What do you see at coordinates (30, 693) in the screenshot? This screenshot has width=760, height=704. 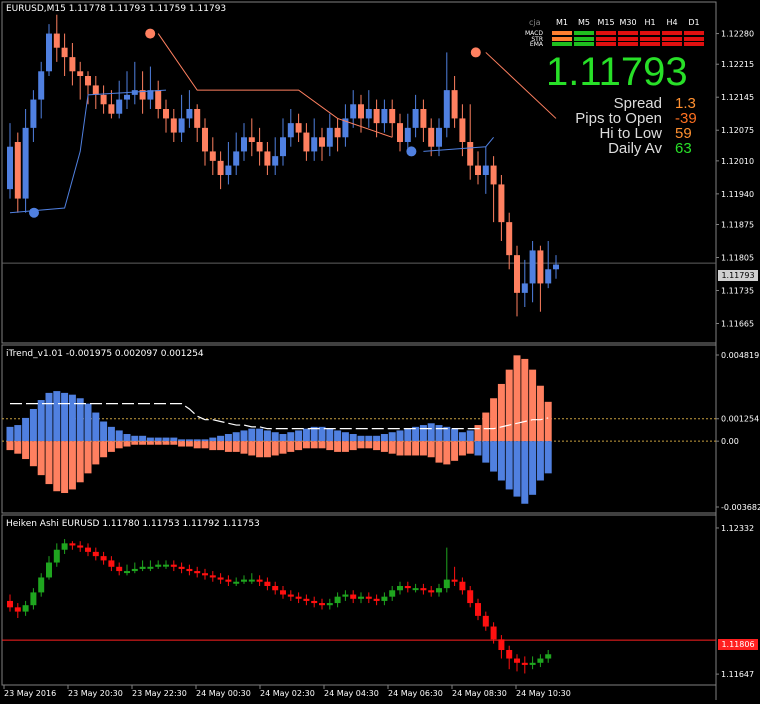 I see `x-tick-label: 23 May 2016` at bounding box center [30, 693].